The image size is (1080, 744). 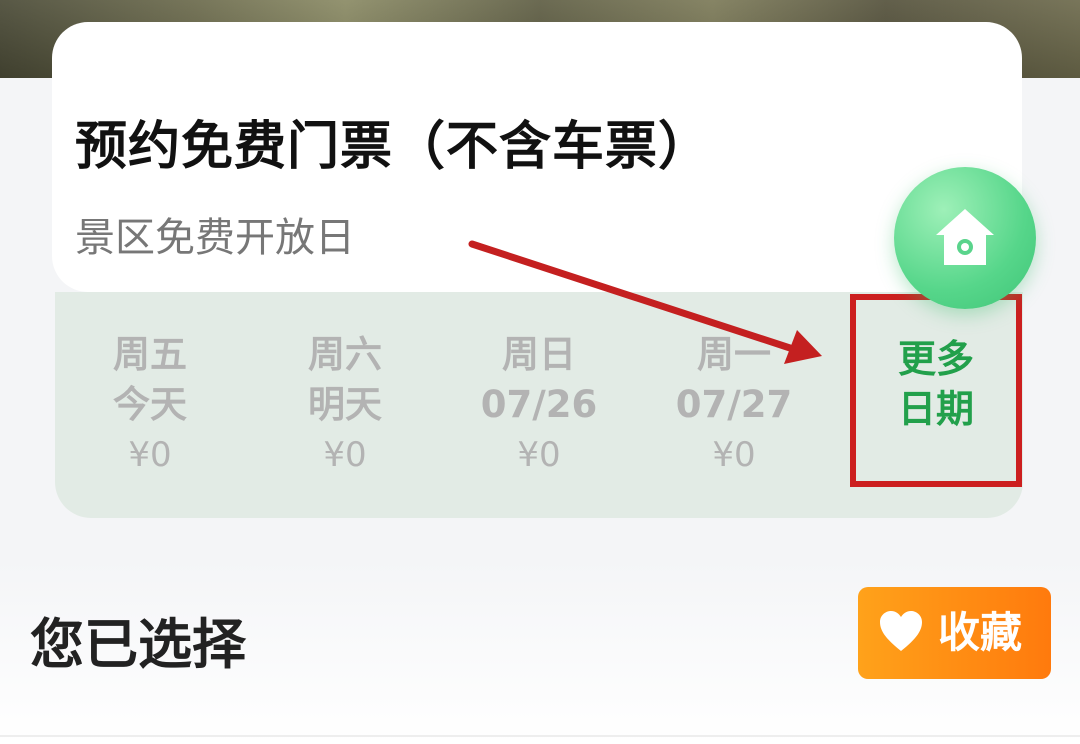 I want to click on favorite-button: 收藏, so click(x=954, y=633).